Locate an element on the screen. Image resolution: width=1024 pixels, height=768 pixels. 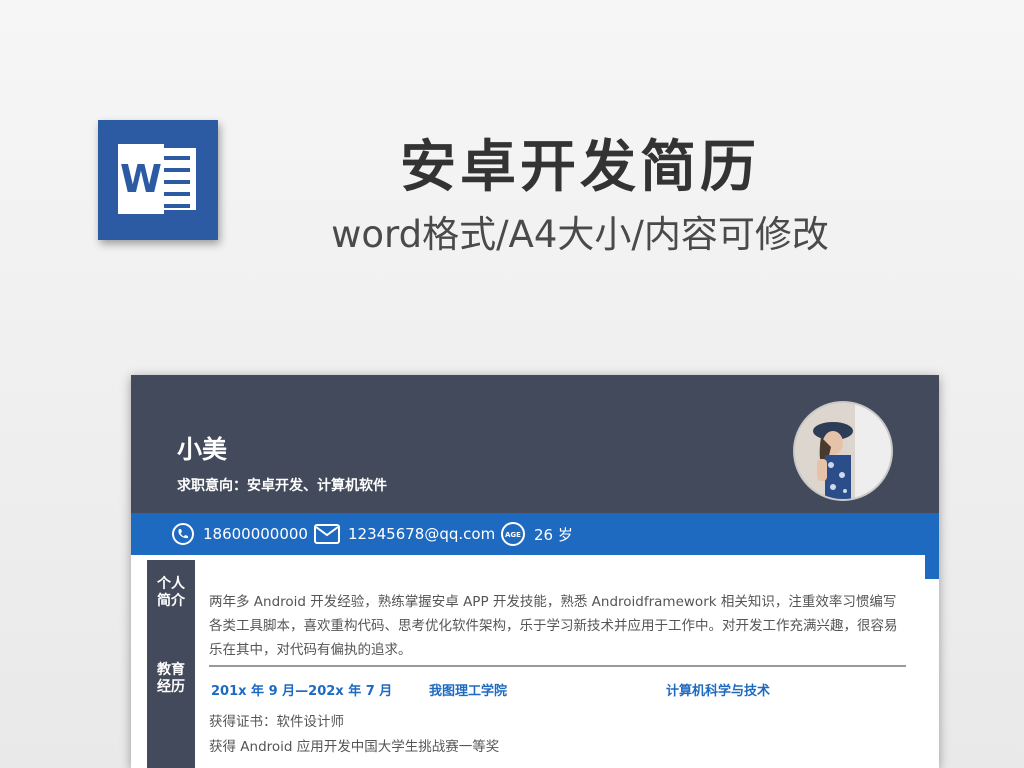
section-label-profile: 个人 简介 is located at coordinates (171, 592).